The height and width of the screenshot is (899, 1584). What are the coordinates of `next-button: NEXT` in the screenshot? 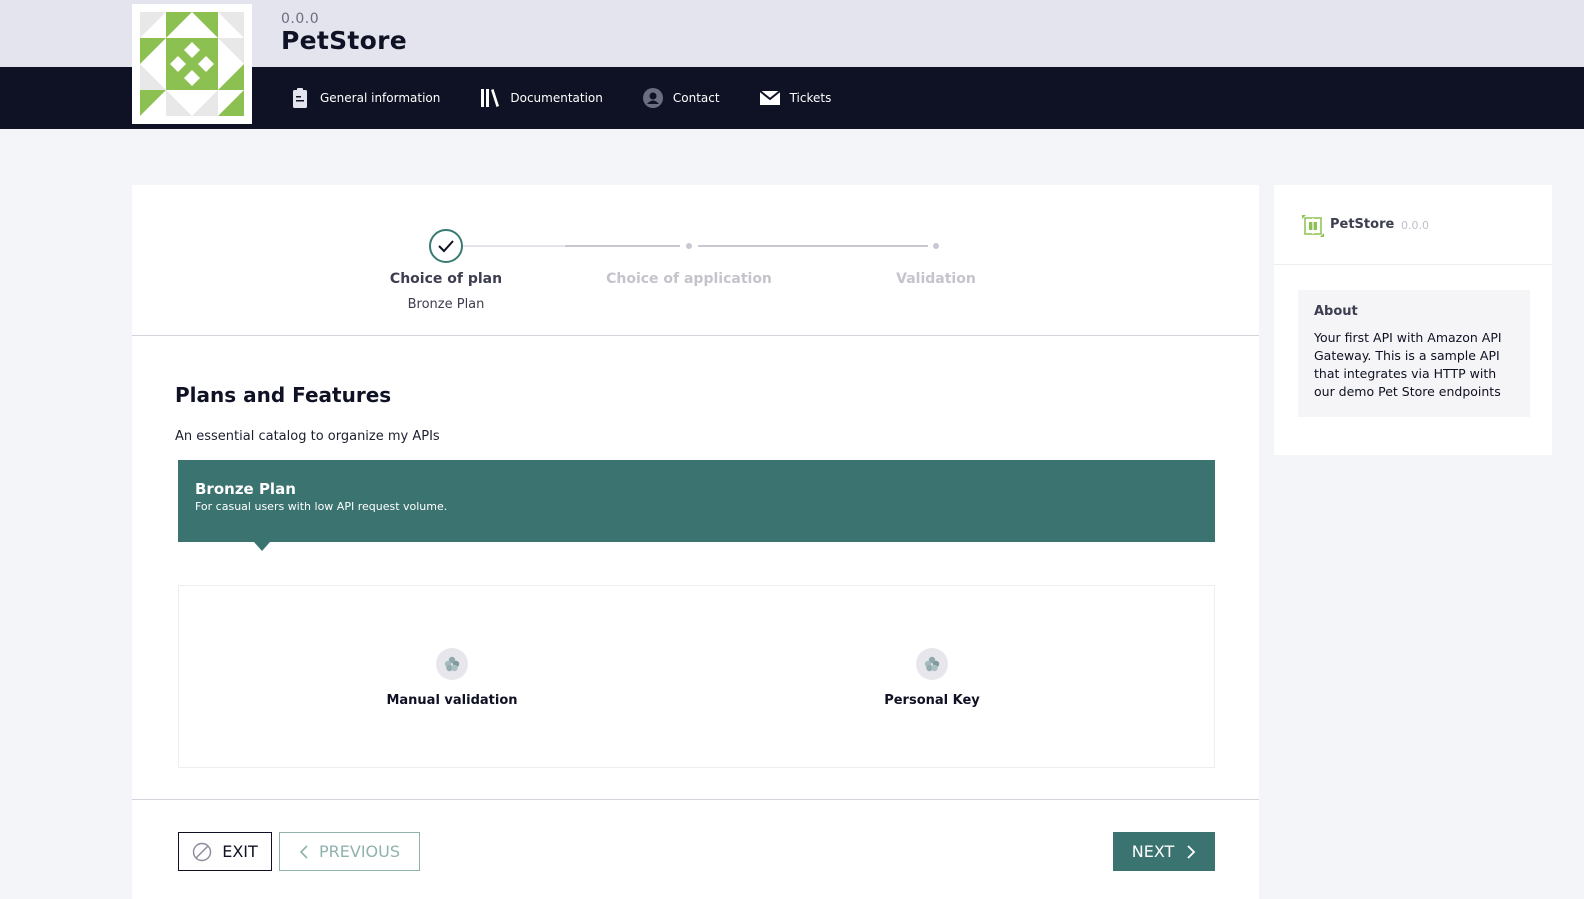 It's located at (1164, 851).